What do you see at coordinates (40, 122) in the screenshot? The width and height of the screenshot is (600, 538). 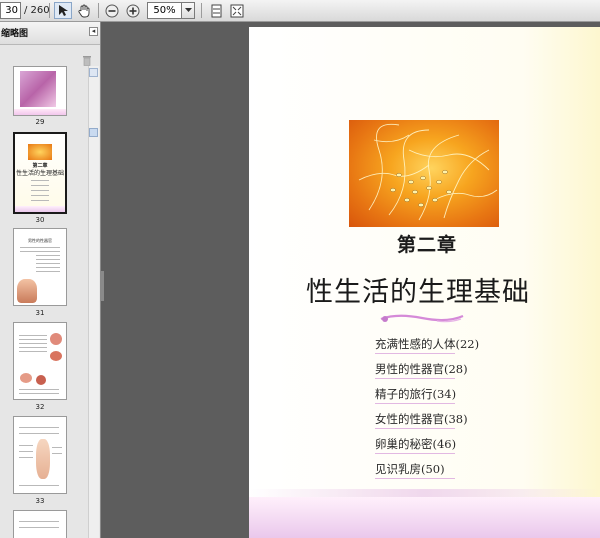 I see `thumbnail-label: 29` at bounding box center [40, 122].